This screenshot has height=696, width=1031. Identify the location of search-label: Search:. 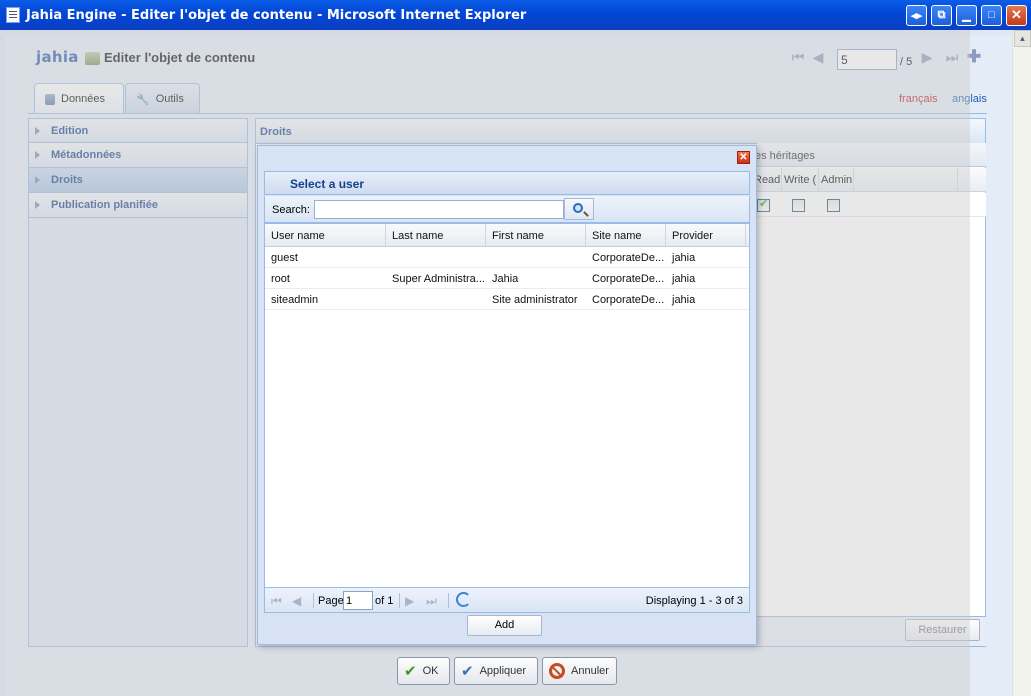
(291, 210).